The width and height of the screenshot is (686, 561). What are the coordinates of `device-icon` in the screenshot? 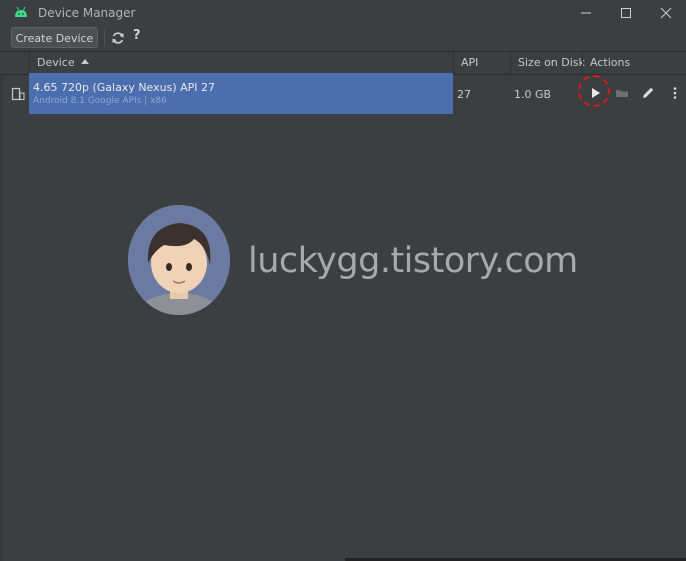 It's located at (18, 94).